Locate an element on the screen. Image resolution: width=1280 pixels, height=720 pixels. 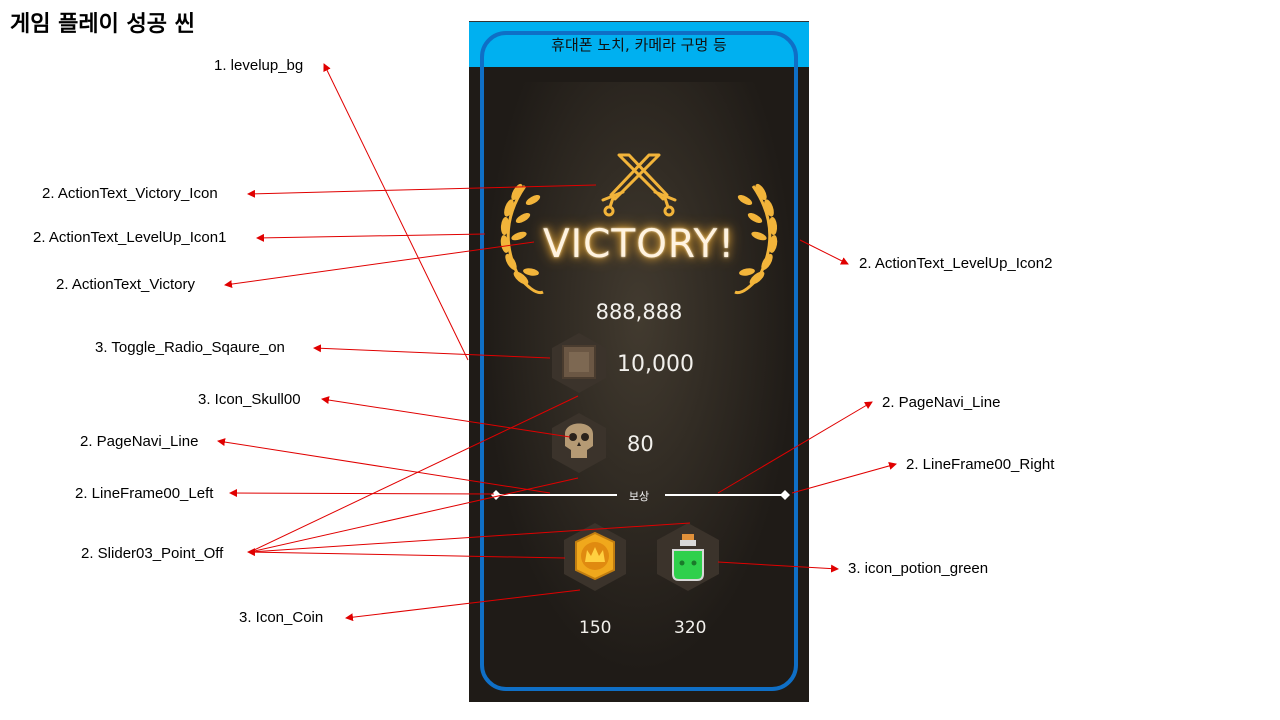
label-slider-point: 2. Slider03_Point_Off is located at coordinates (152, 553).